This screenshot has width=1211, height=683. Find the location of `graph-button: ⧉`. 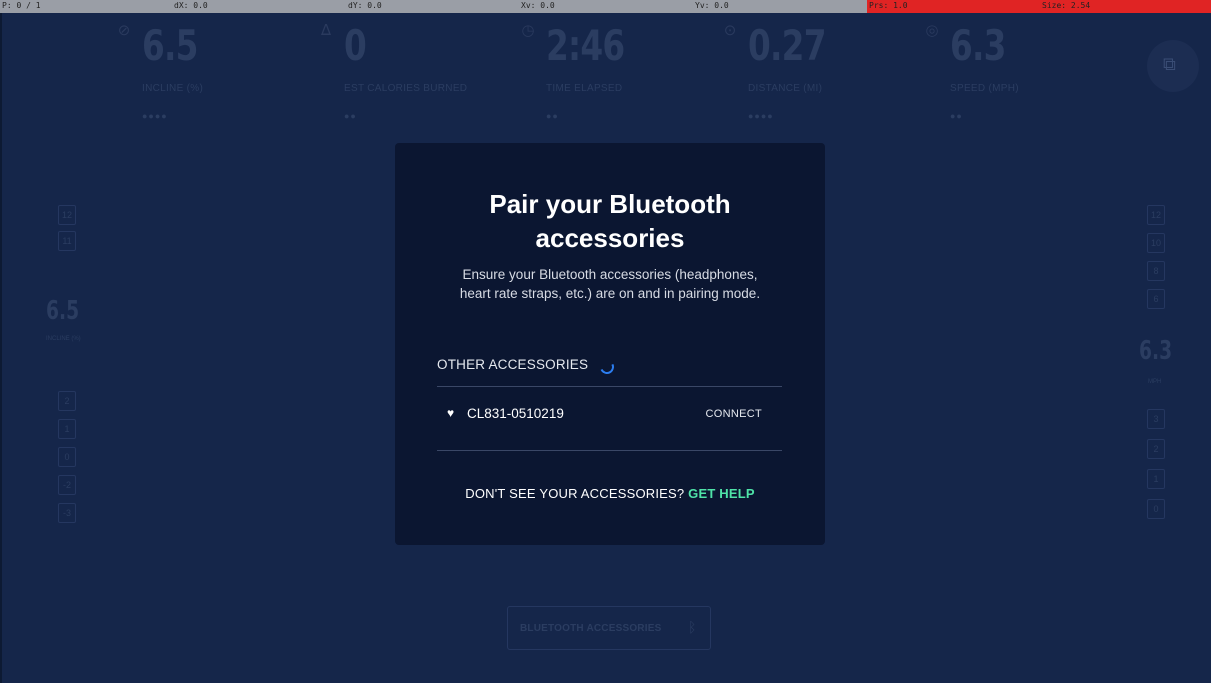

graph-button: ⧉ is located at coordinates (1173, 66).